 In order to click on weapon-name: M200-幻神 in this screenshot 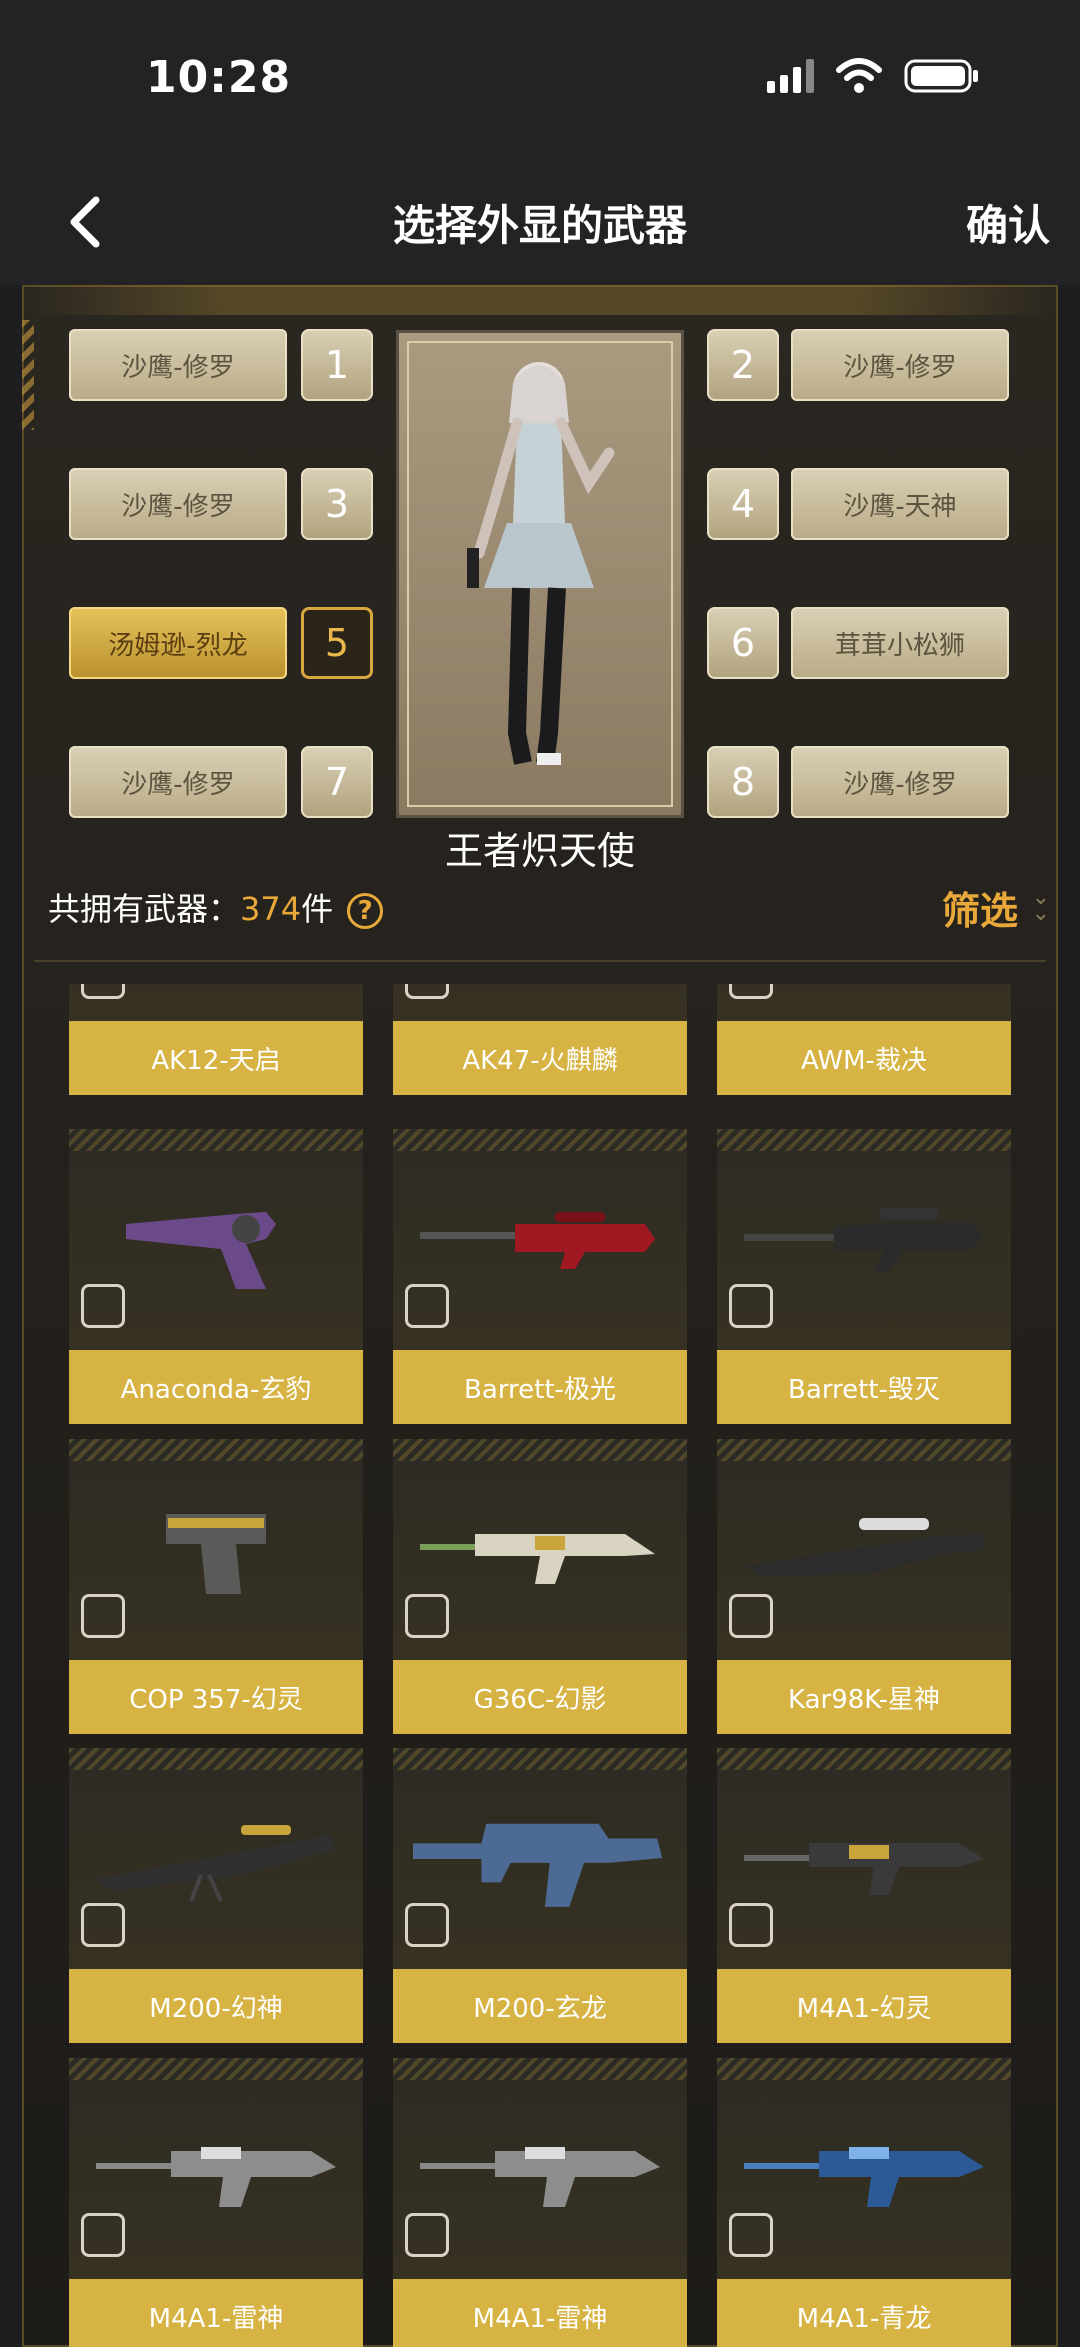, I will do `click(216, 2006)`.